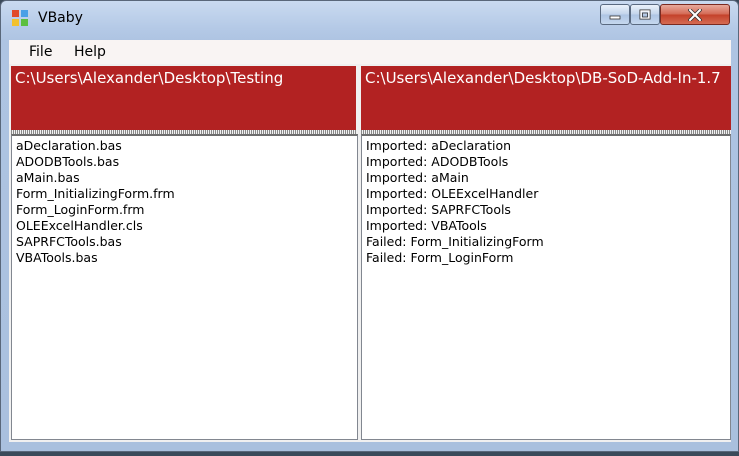 Image resolution: width=739 pixels, height=456 pixels. What do you see at coordinates (186, 146) in the screenshot?
I see `list-item: aDeclaration.bas` at bounding box center [186, 146].